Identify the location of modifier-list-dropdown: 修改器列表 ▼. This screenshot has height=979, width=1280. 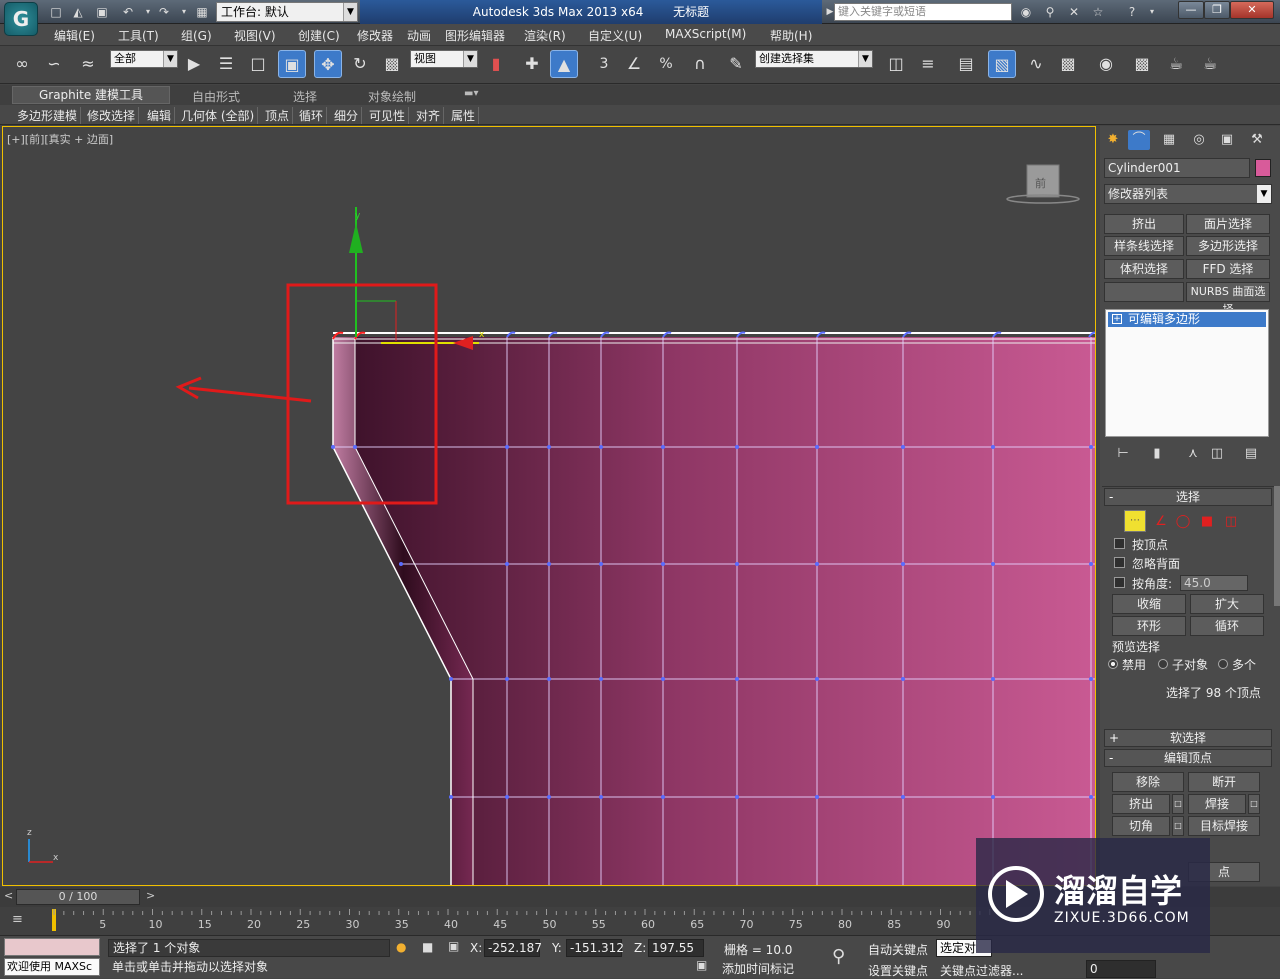
(1188, 194).